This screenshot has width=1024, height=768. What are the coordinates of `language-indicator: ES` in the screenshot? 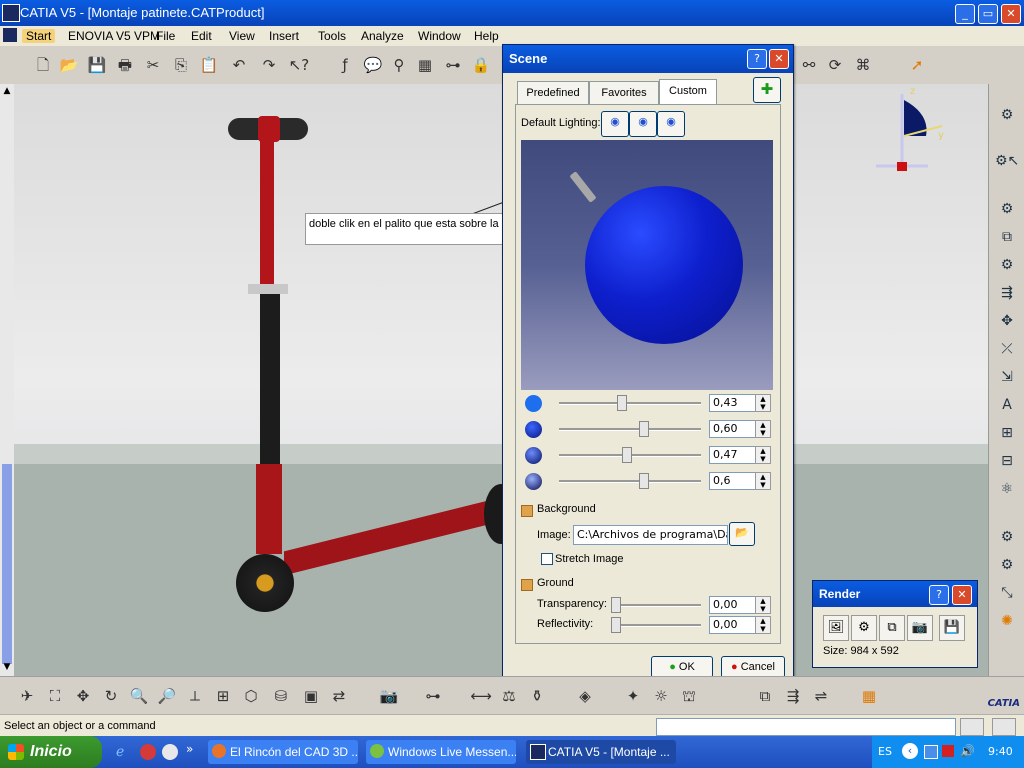 It's located at (885, 751).